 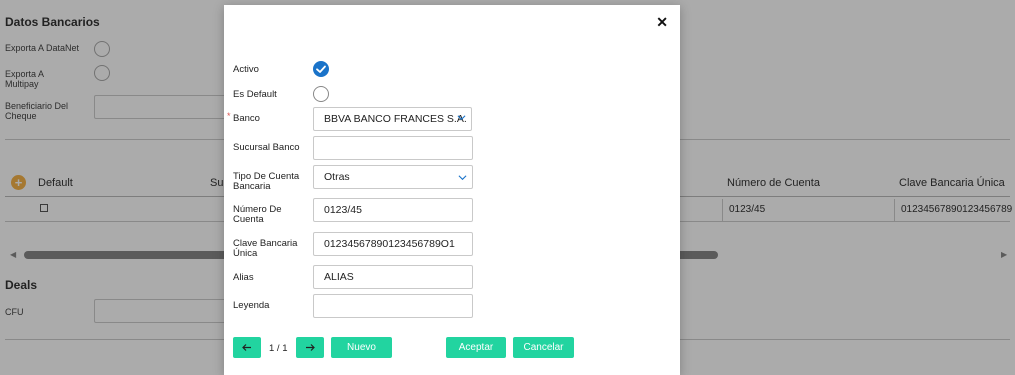 I want to click on next-record-button, so click(x=310, y=347).